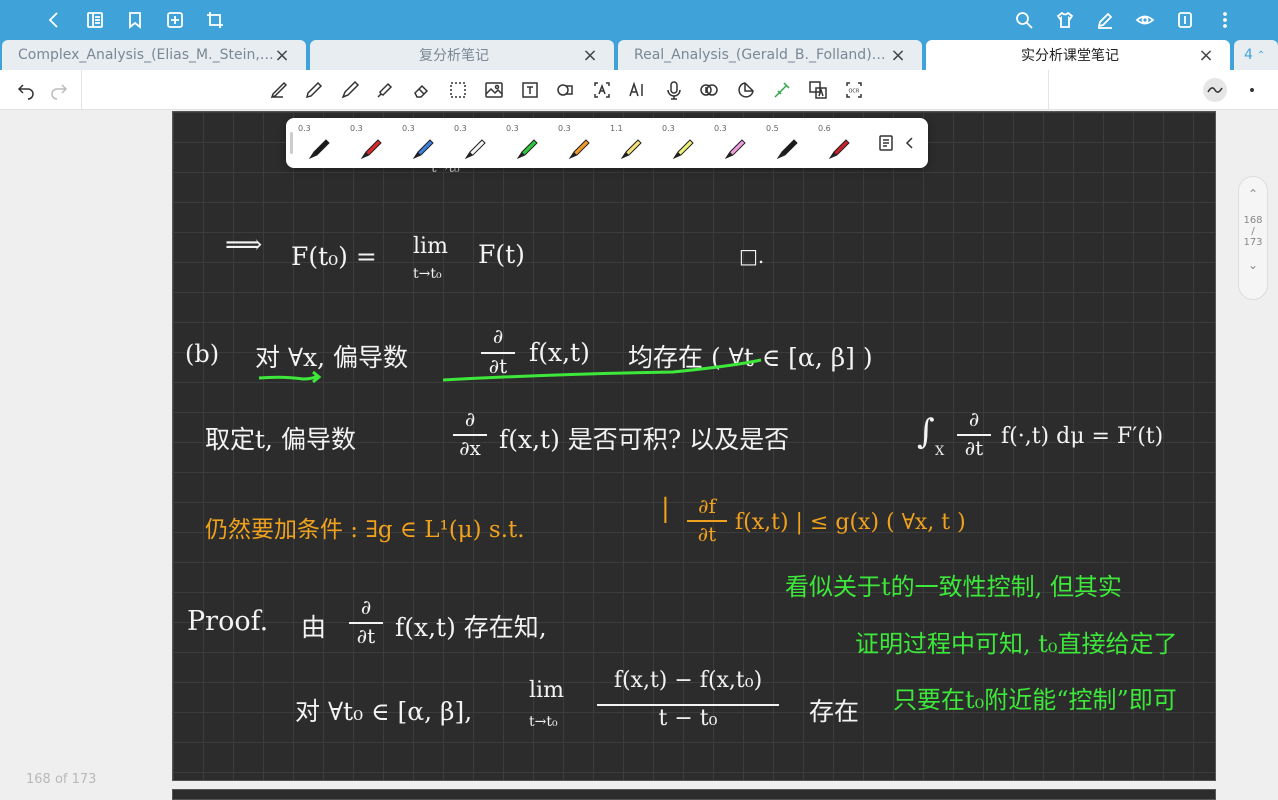 The image size is (1278, 800). What do you see at coordinates (95, 20) in the screenshot?
I see `library-icon` at bounding box center [95, 20].